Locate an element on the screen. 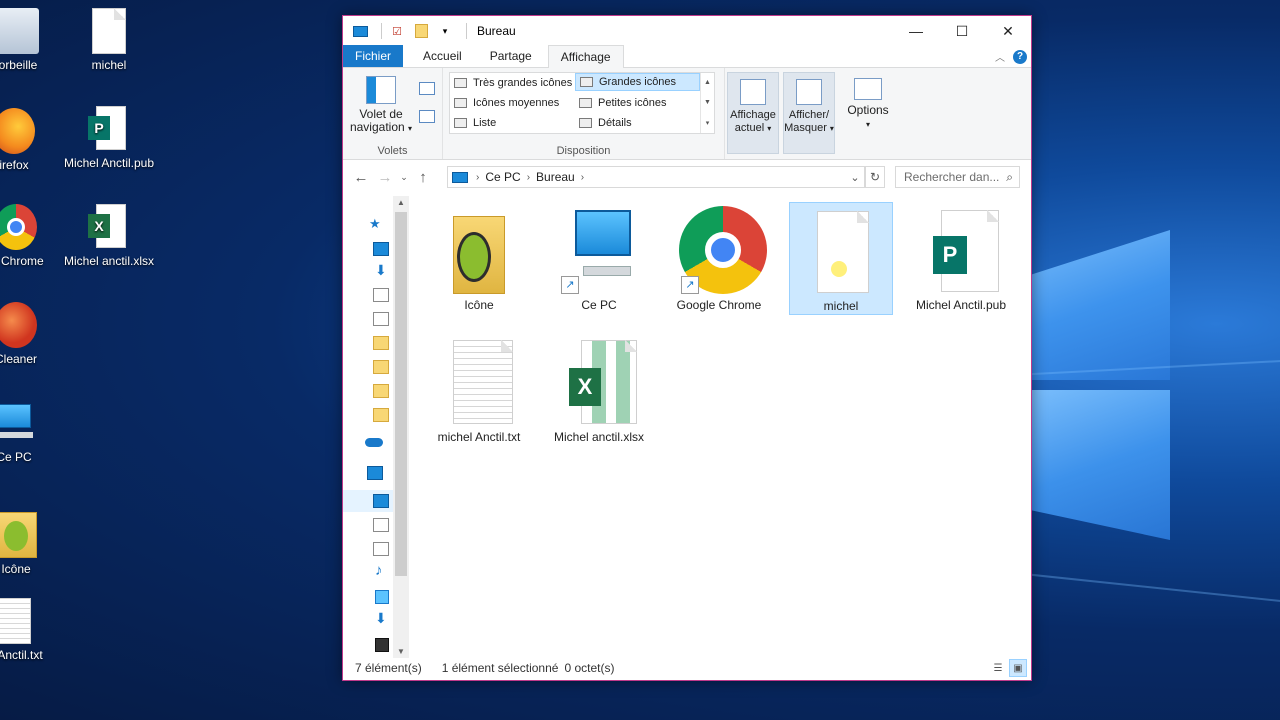 The height and width of the screenshot is (720, 1280). nav-scrollbar: ▲ ▼ is located at coordinates (401, 427).